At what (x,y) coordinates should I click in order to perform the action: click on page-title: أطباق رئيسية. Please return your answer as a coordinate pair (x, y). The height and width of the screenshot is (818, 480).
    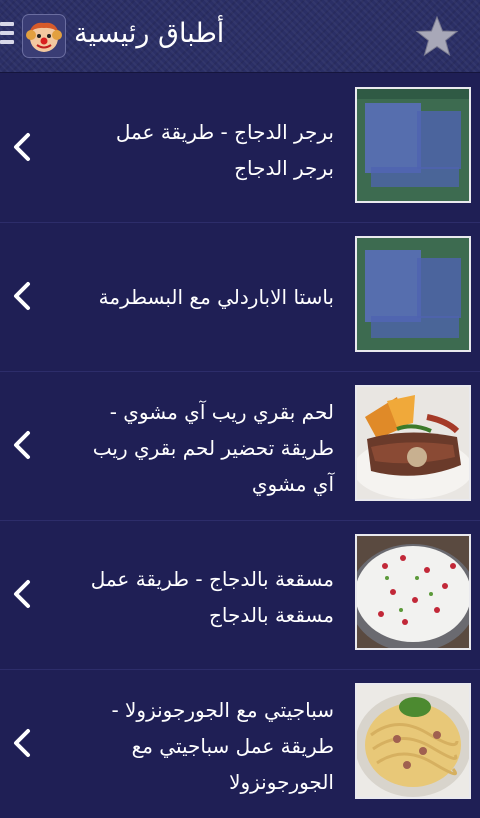
    Looking at the image, I should click on (149, 33).